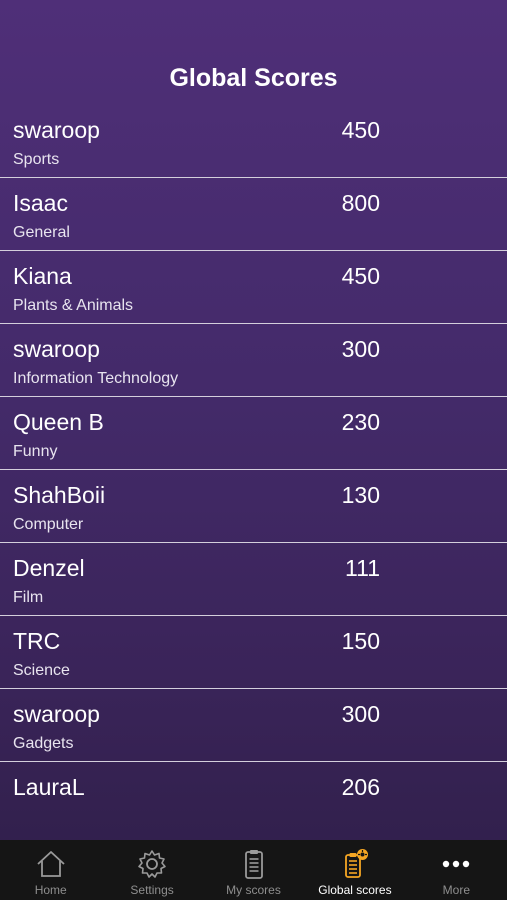  What do you see at coordinates (35, 451) in the screenshot?
I see `category-label: Funny` at bounding box center [35, 451].